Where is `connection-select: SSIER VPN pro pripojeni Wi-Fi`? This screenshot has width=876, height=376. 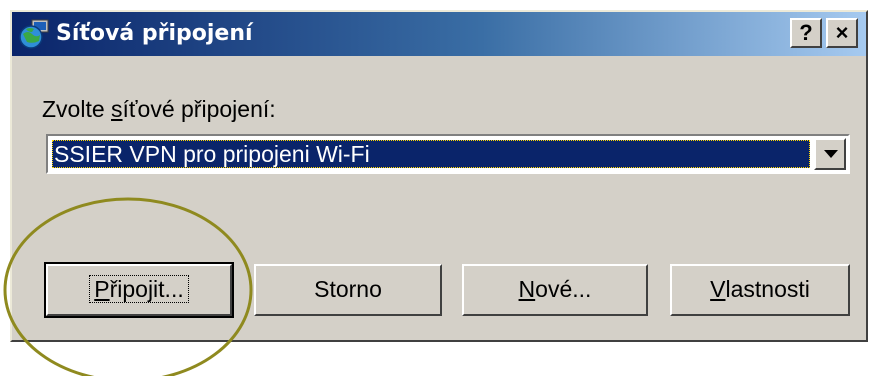
connection-select: SSIER VPN pro pripojeni Wi-Fi is located at coordinates (448, 154).